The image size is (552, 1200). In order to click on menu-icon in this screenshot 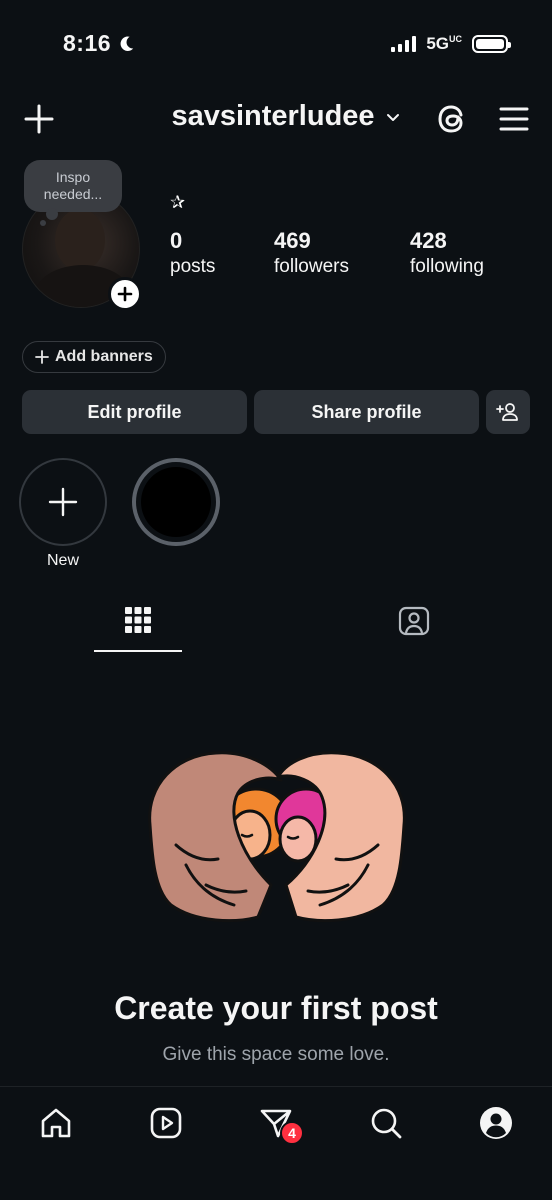, I will do `click(514, 119)`.